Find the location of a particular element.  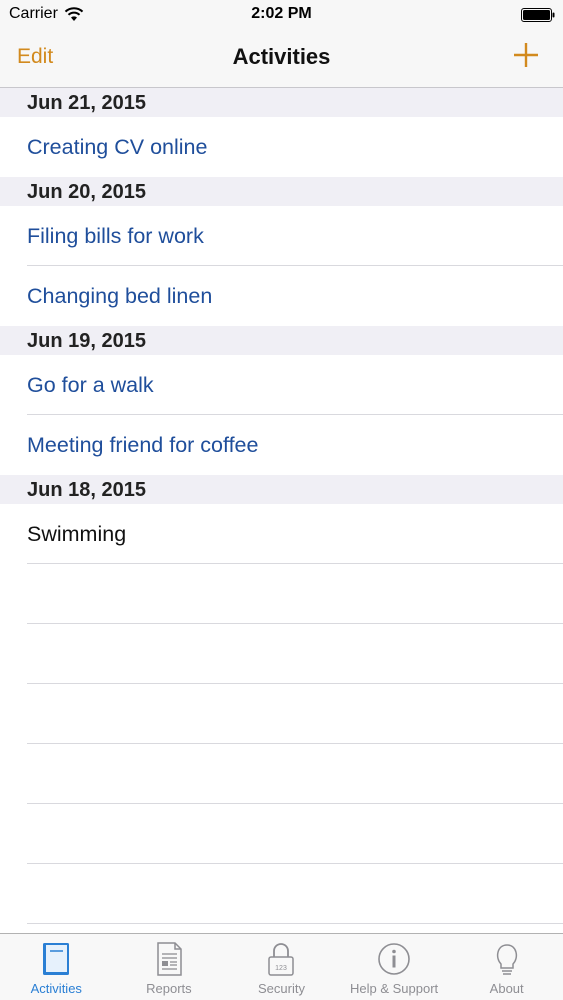

lock-icon: 123 is located at coordinates (281, 959).